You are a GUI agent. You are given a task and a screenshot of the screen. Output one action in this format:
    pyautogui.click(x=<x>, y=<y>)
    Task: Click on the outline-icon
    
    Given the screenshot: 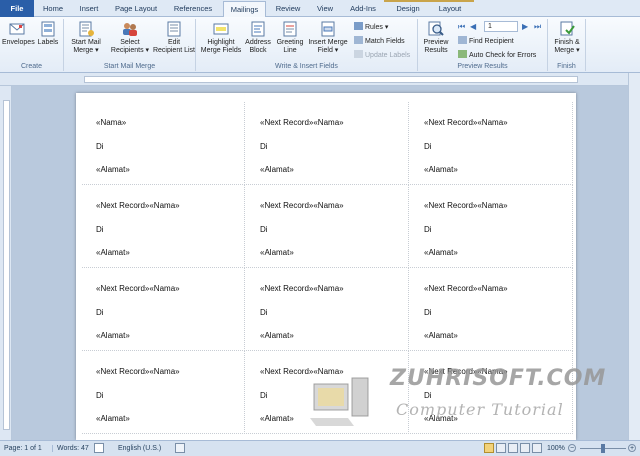 What is the action you would take?
    pyautogui.click(x=525, y=448)
    